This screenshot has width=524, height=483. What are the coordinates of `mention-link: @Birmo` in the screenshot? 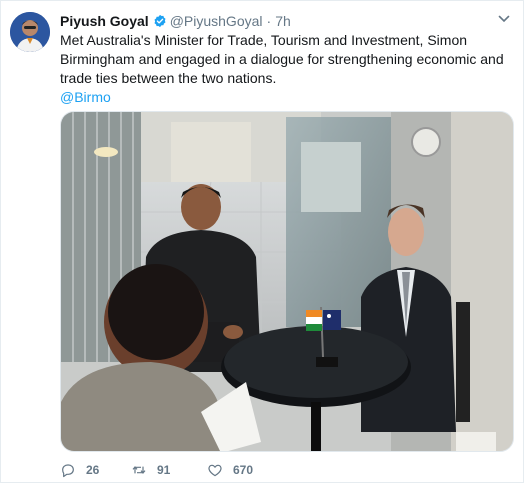 It's located at (282, 97).